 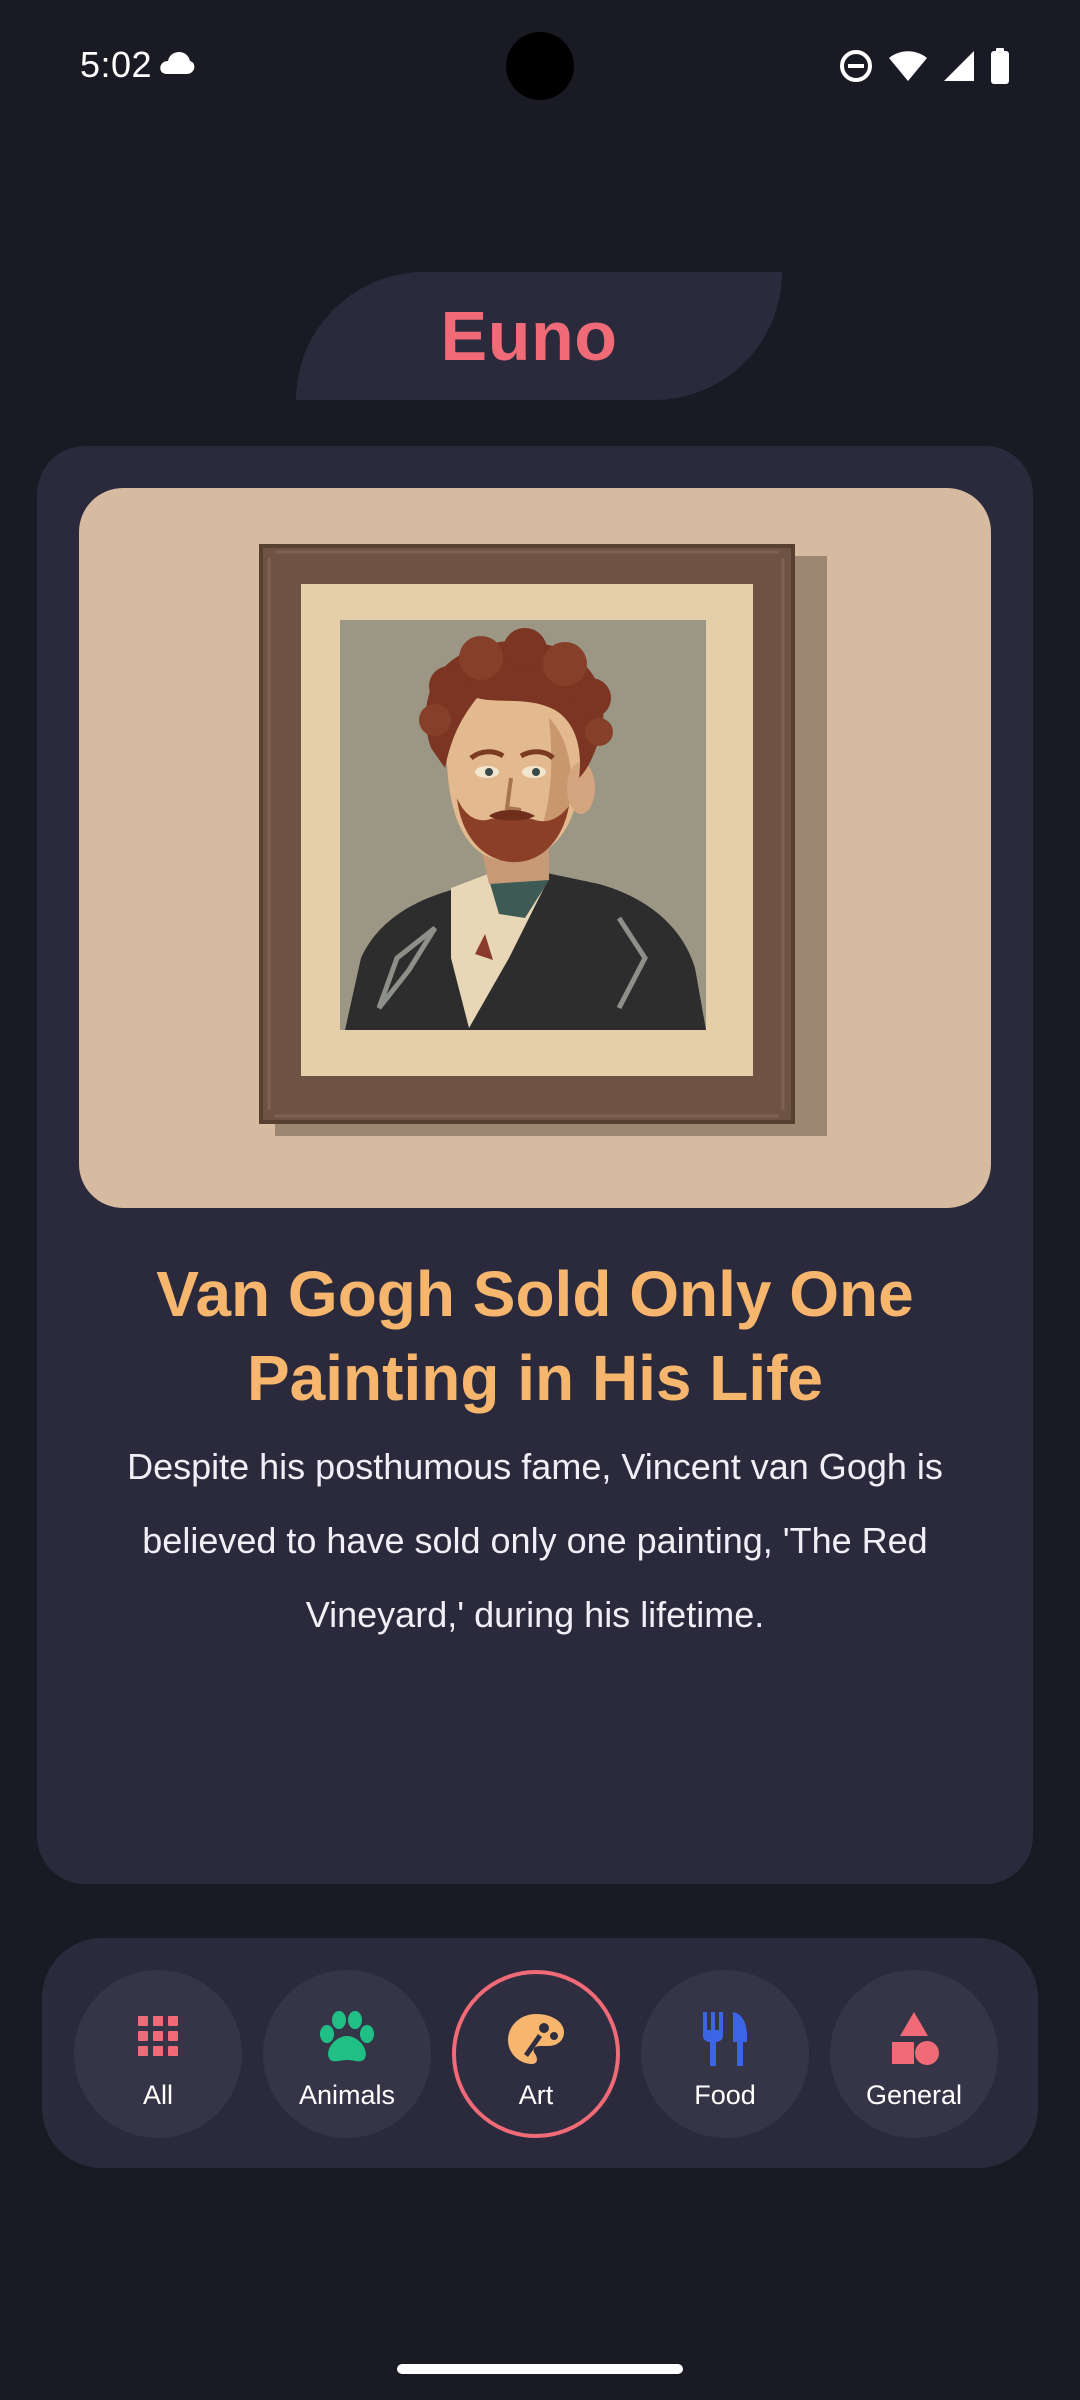 I want to click on category-label: Food, so click(x=725, y=2095).